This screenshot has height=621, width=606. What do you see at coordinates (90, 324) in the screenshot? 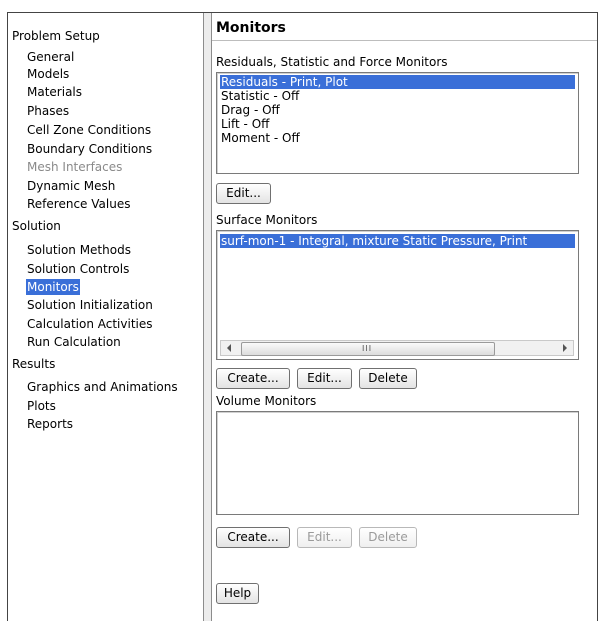
I see `tree-item-calculation-activities: Calculation Activities` at bounding box center [90, 324].